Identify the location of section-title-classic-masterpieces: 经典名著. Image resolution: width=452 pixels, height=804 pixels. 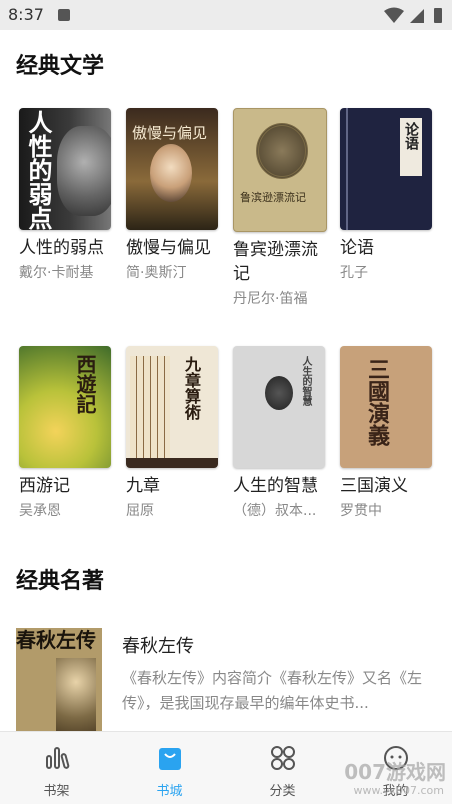
(60, 581).